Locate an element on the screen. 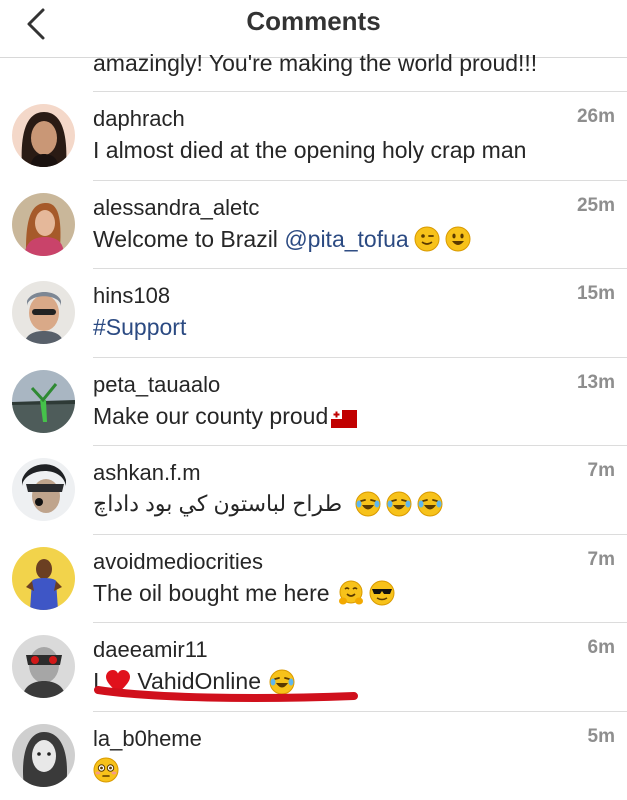  comment-time: 26m is located at coordinates (595, 116).